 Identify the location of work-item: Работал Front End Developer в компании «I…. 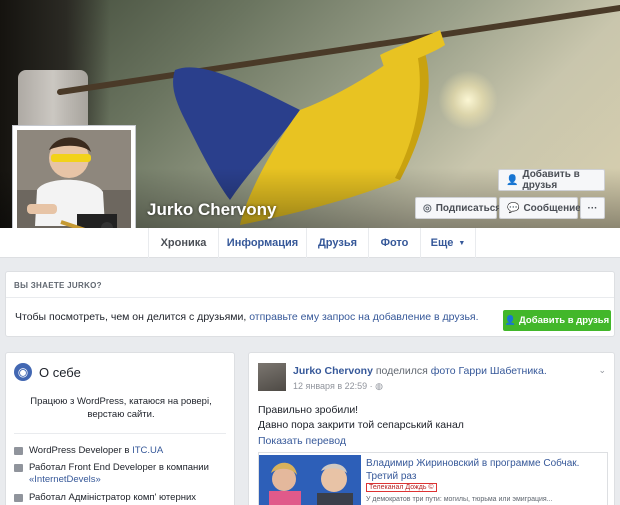
(121, 474).